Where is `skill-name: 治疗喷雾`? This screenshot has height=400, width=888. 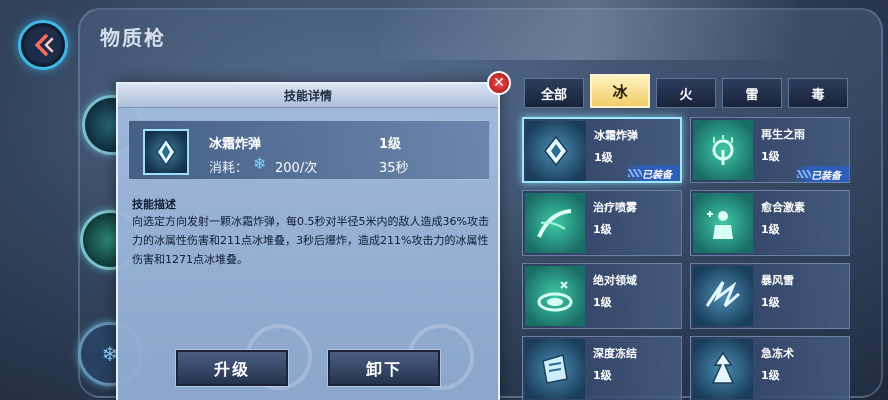
skill-name: 治疗喷雾 is located at coordinates (615, 207).